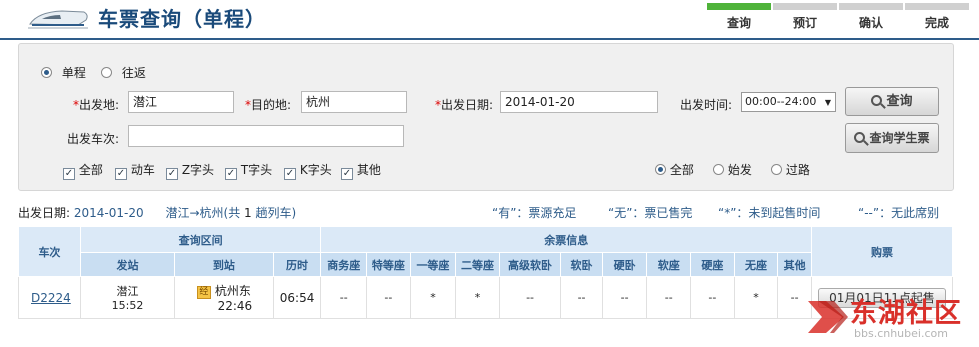 The width and height of the screenshot is (979, 347). What do you see at coordinates (194, 213) in the screenshot?
I see `summary-route: 潜江→杭州` at bounding box center [194, 213].